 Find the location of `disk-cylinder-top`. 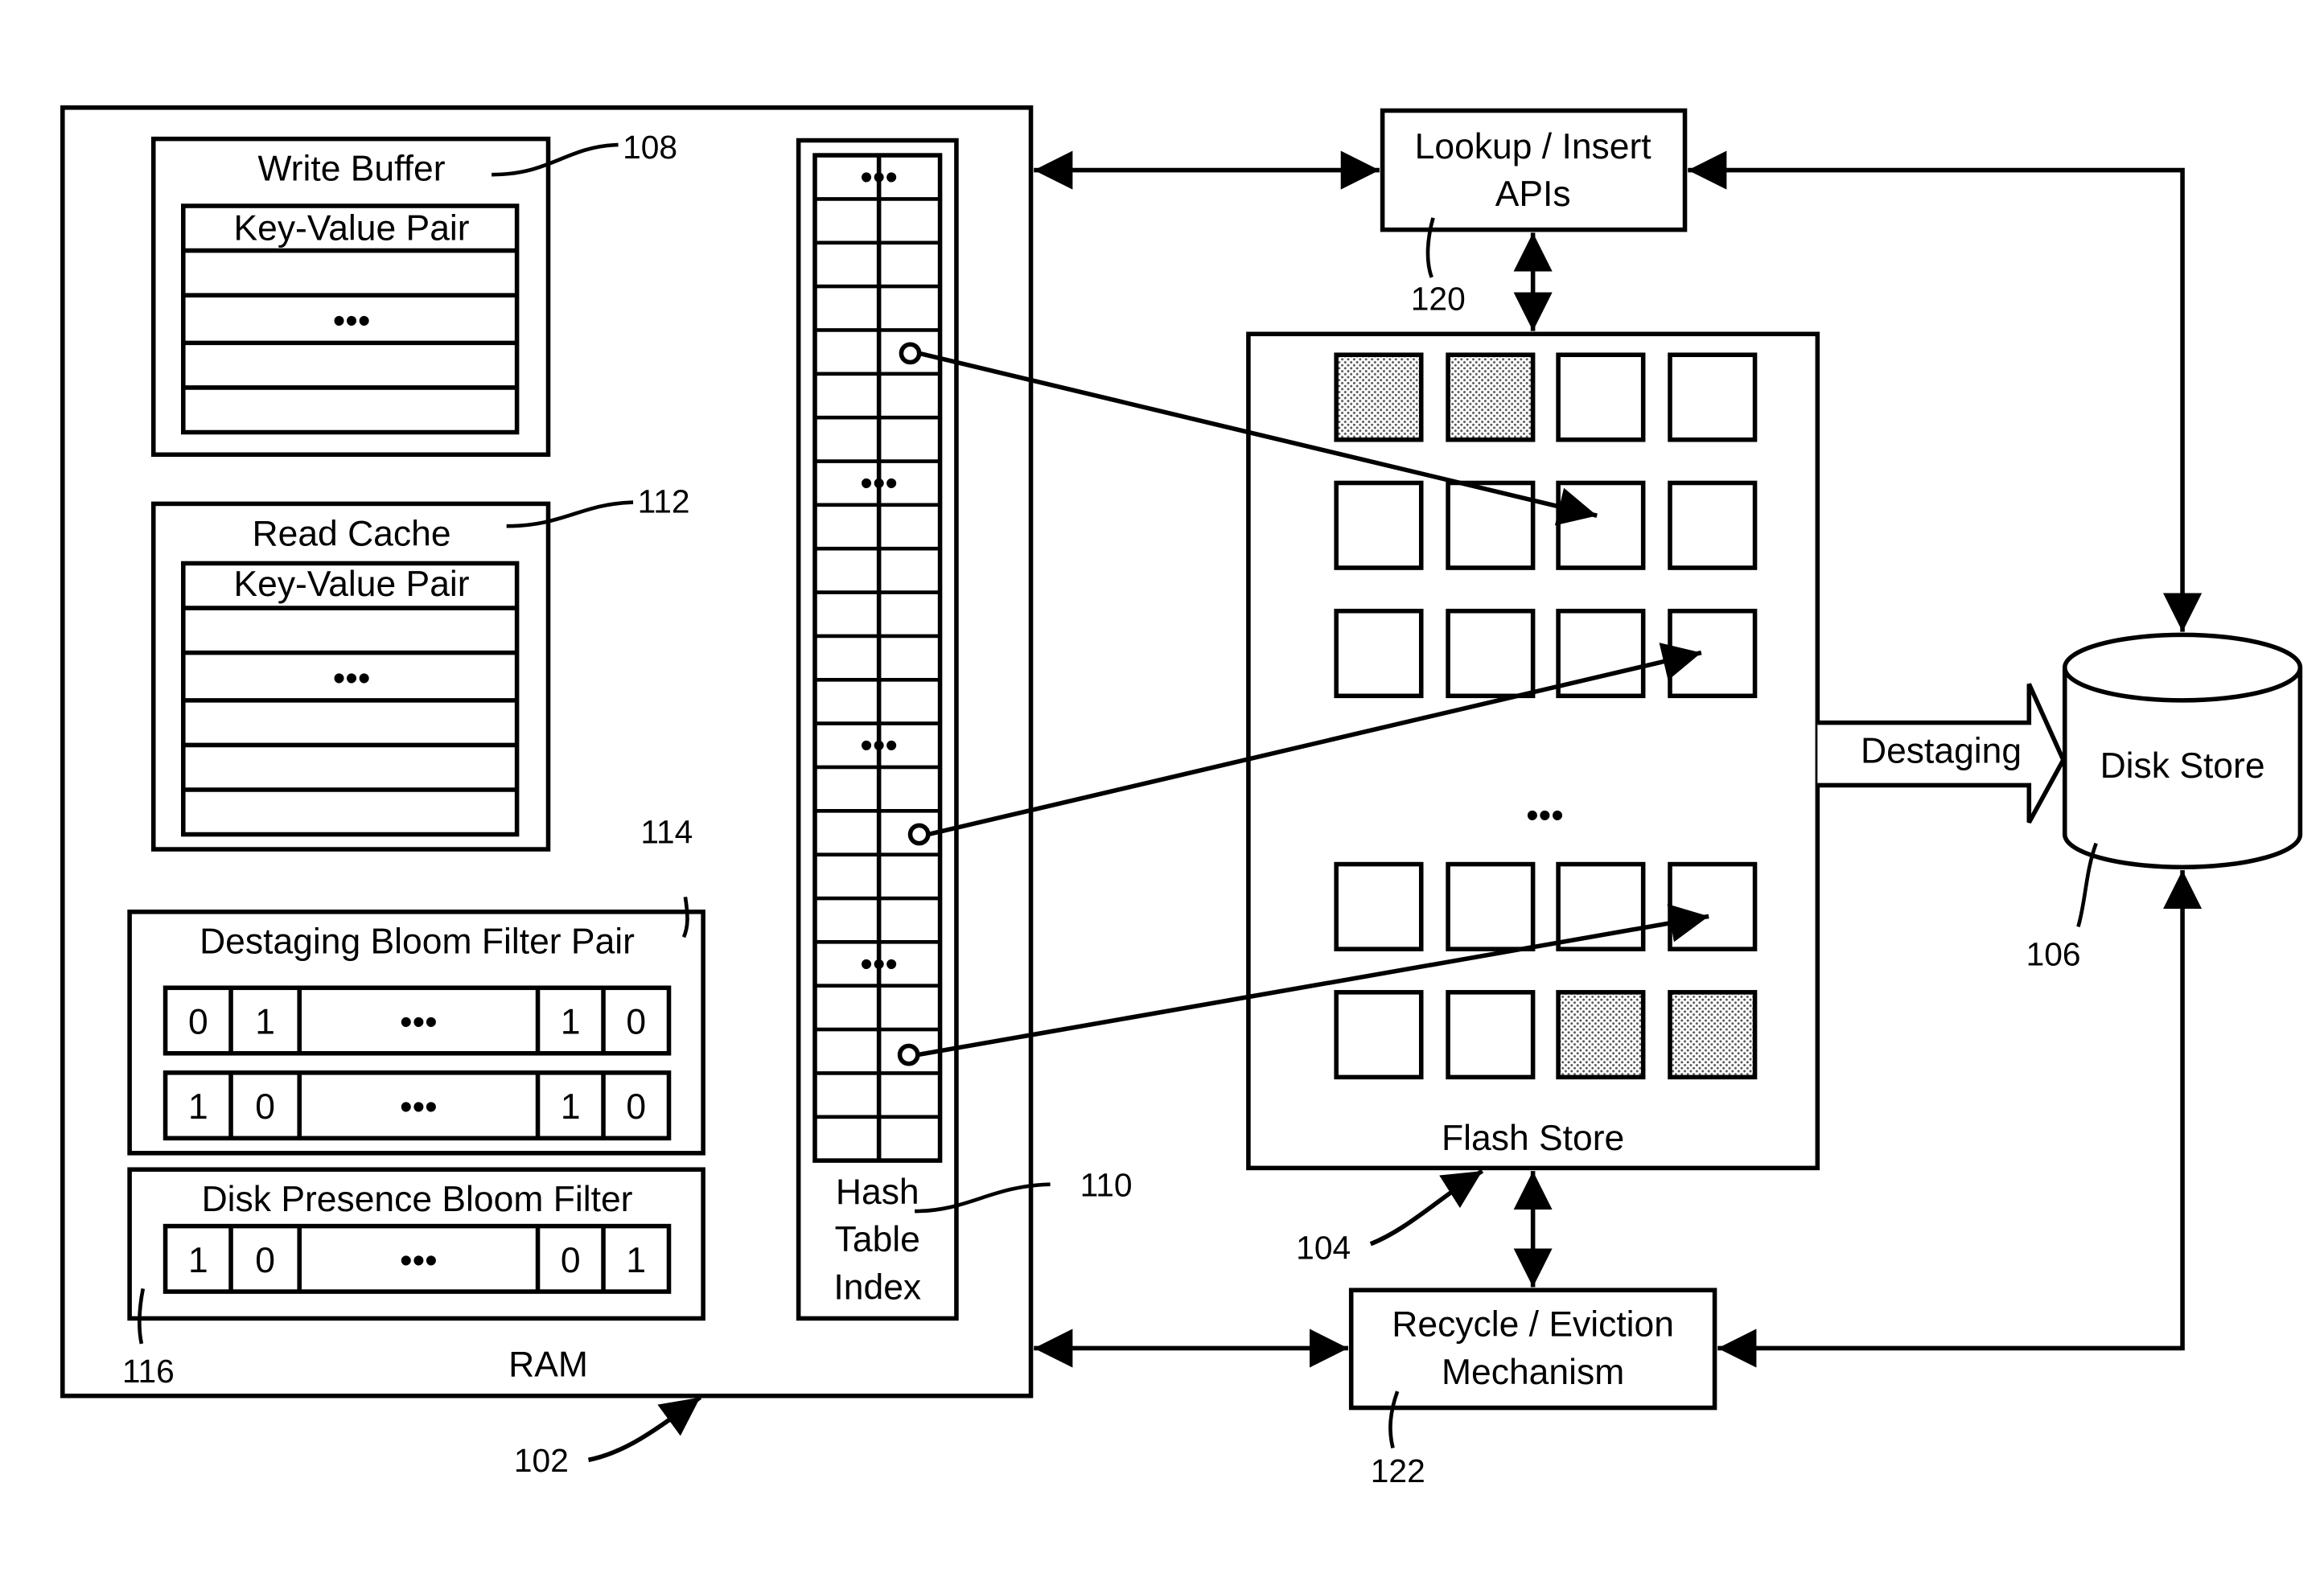

disk-cylinder-top is located at coordinates (2182, 667).